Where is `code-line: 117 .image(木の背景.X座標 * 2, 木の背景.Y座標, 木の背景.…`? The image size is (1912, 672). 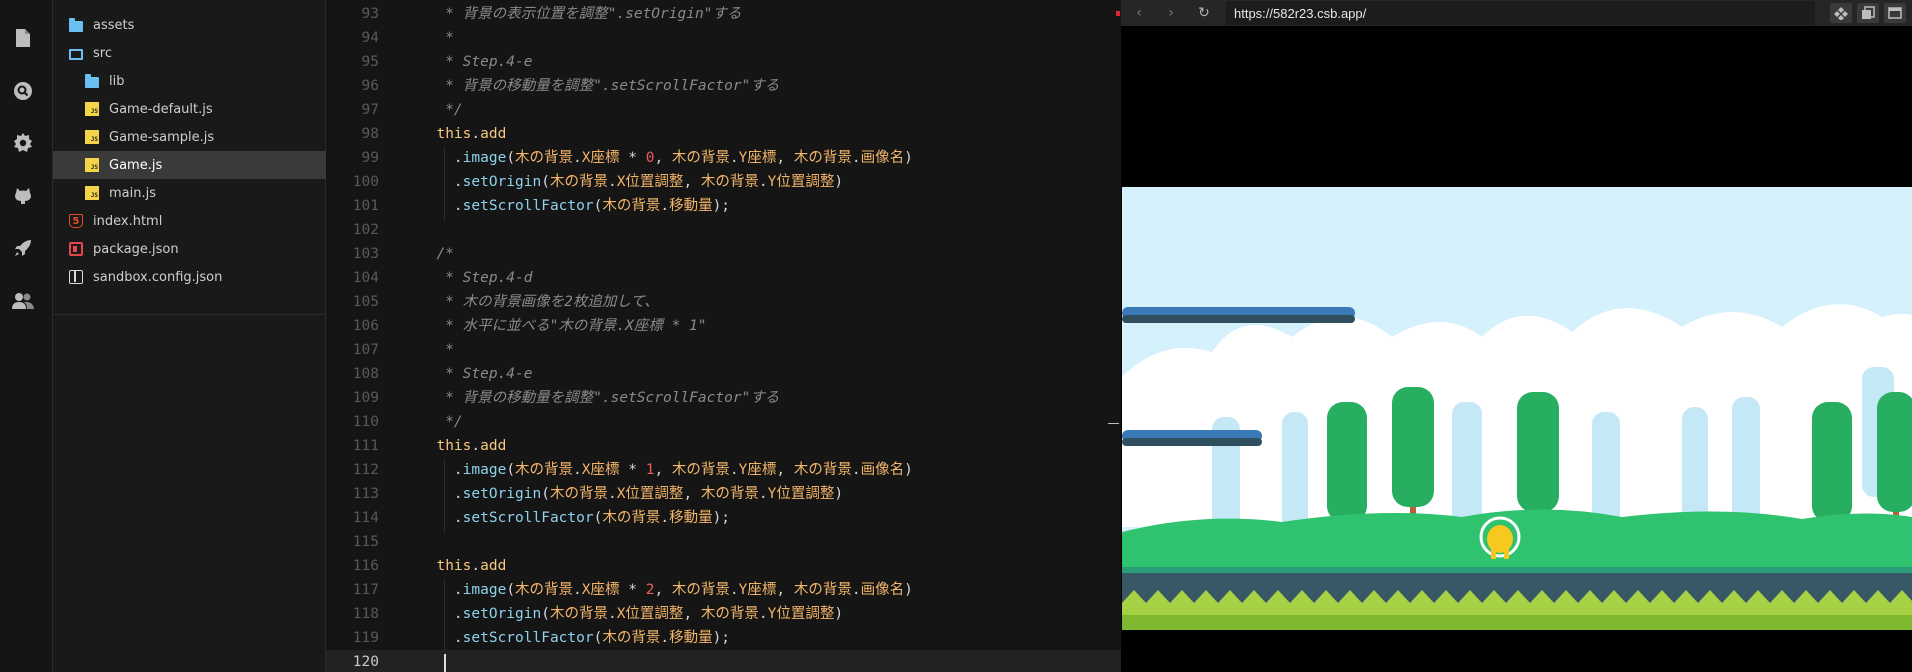
code-line: 117 .image(木の背景.X座標 * 2, 木の背景.Y座標, 木の背景.… is located at coordinates (723, 590).